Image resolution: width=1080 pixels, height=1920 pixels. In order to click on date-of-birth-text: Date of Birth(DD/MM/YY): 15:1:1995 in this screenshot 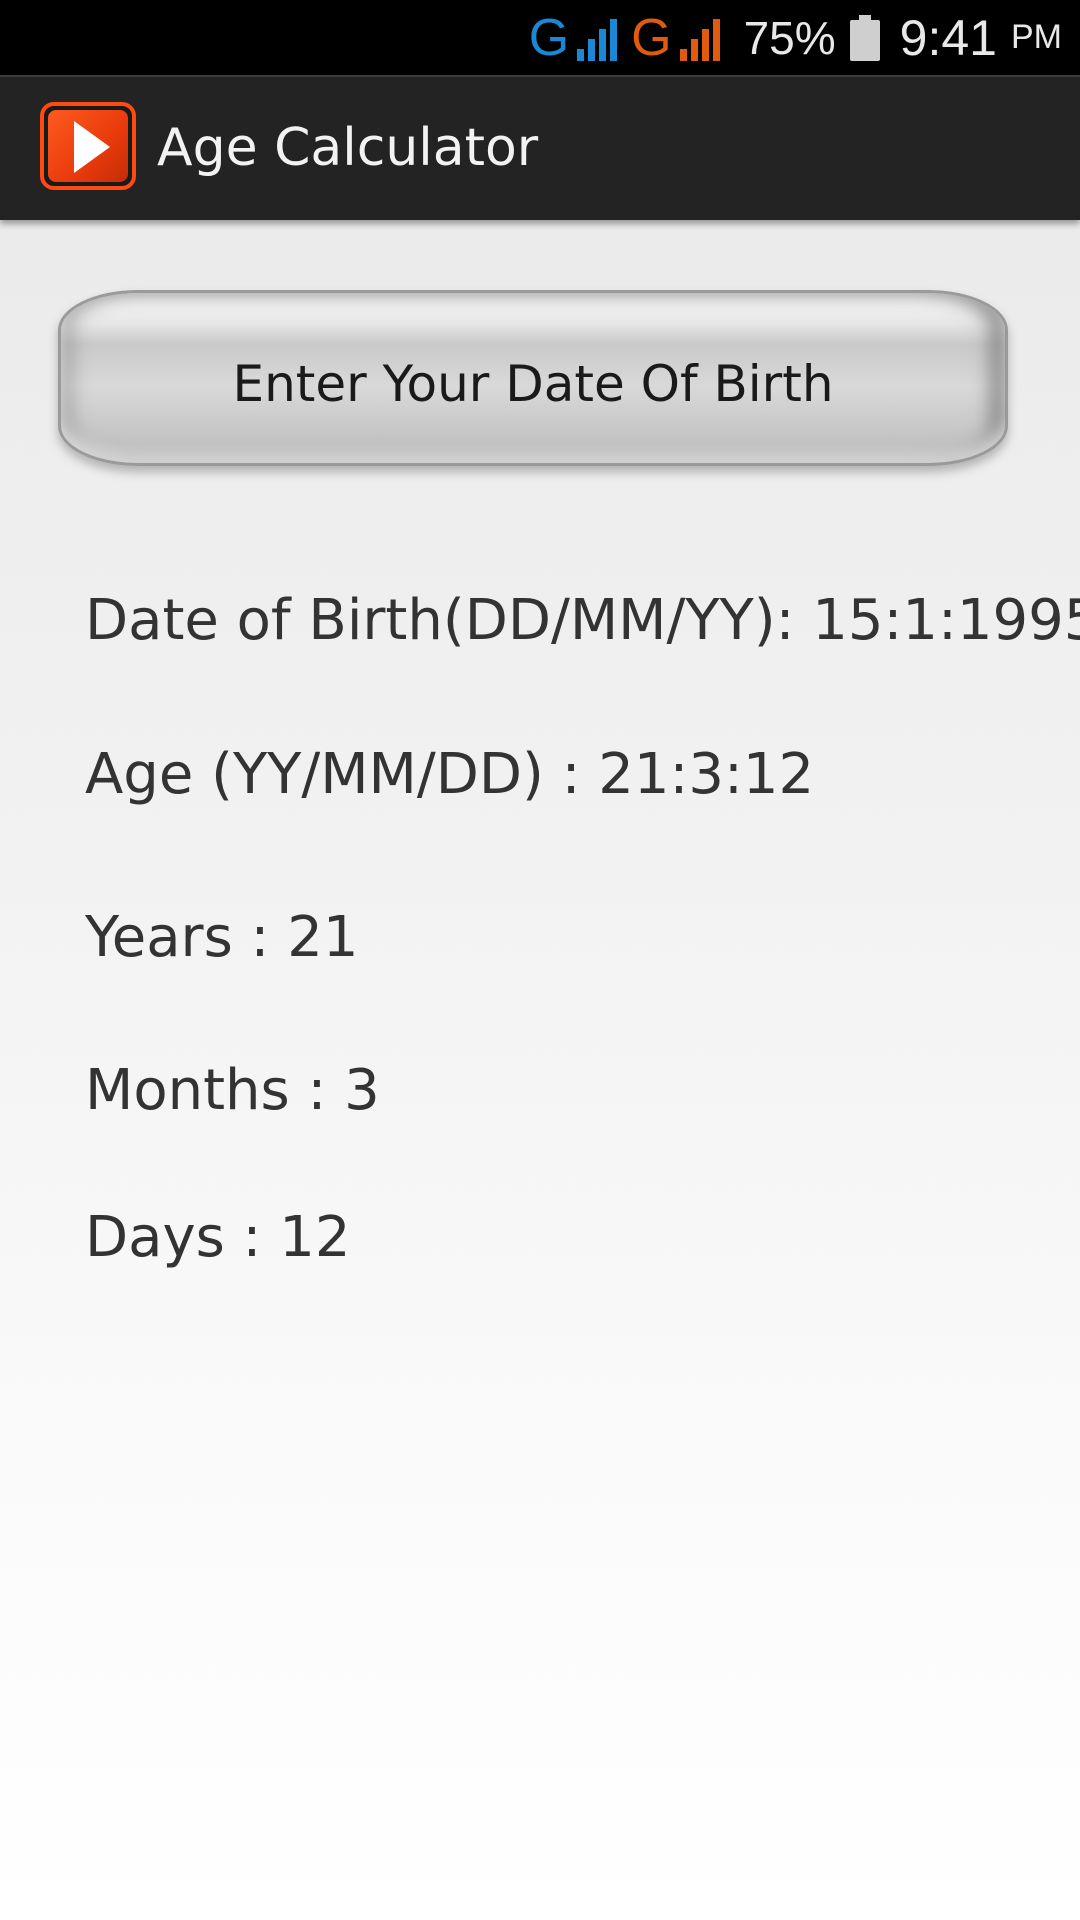, I will do `click(582, 620)`.